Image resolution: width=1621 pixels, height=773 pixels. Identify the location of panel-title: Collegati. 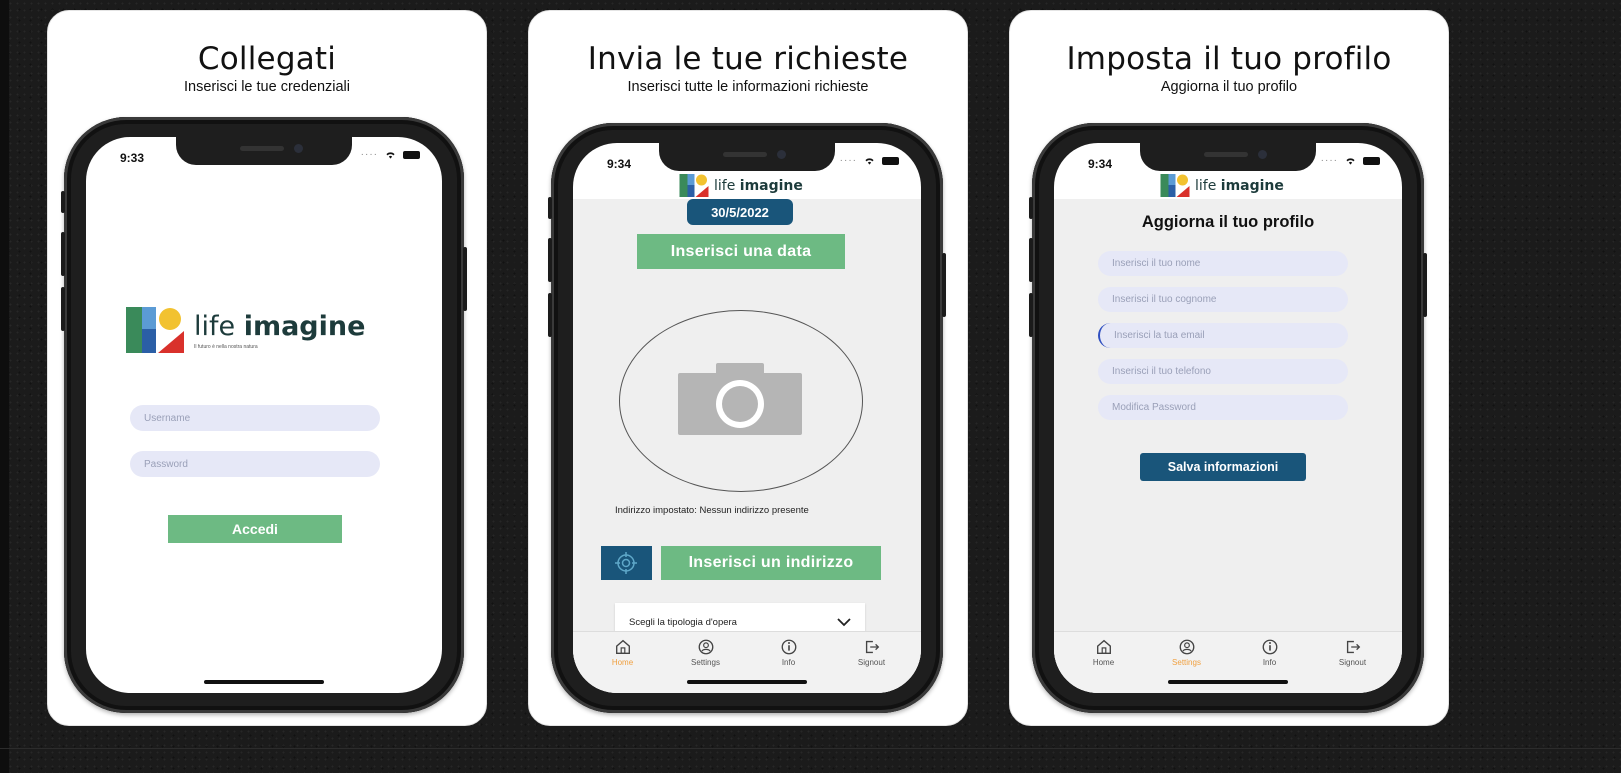
(267, 59).